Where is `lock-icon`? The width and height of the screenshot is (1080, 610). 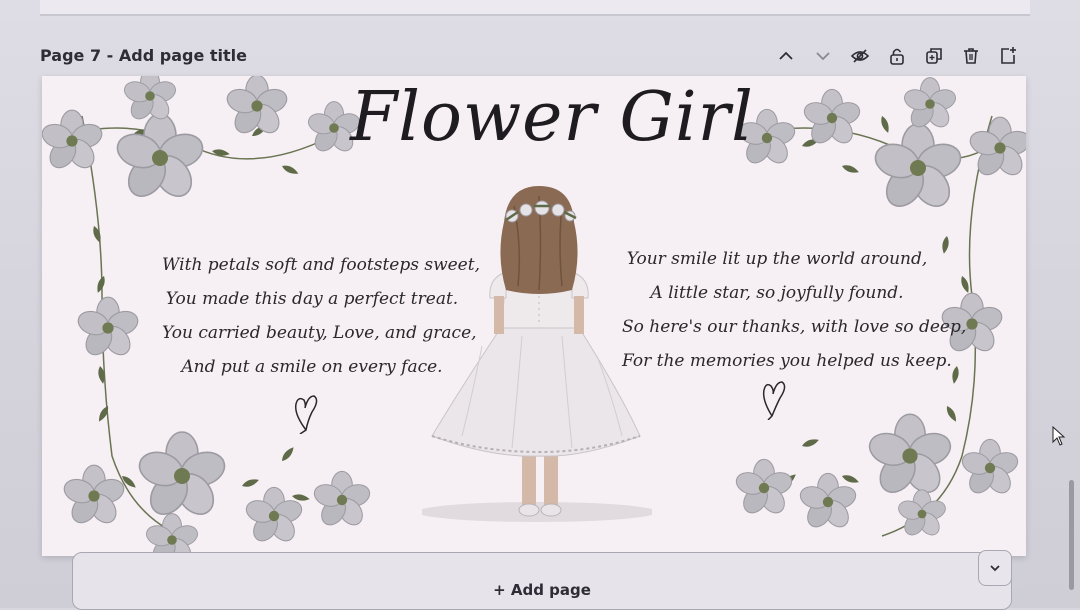
lock-icon is located at coordinates (897, 56).